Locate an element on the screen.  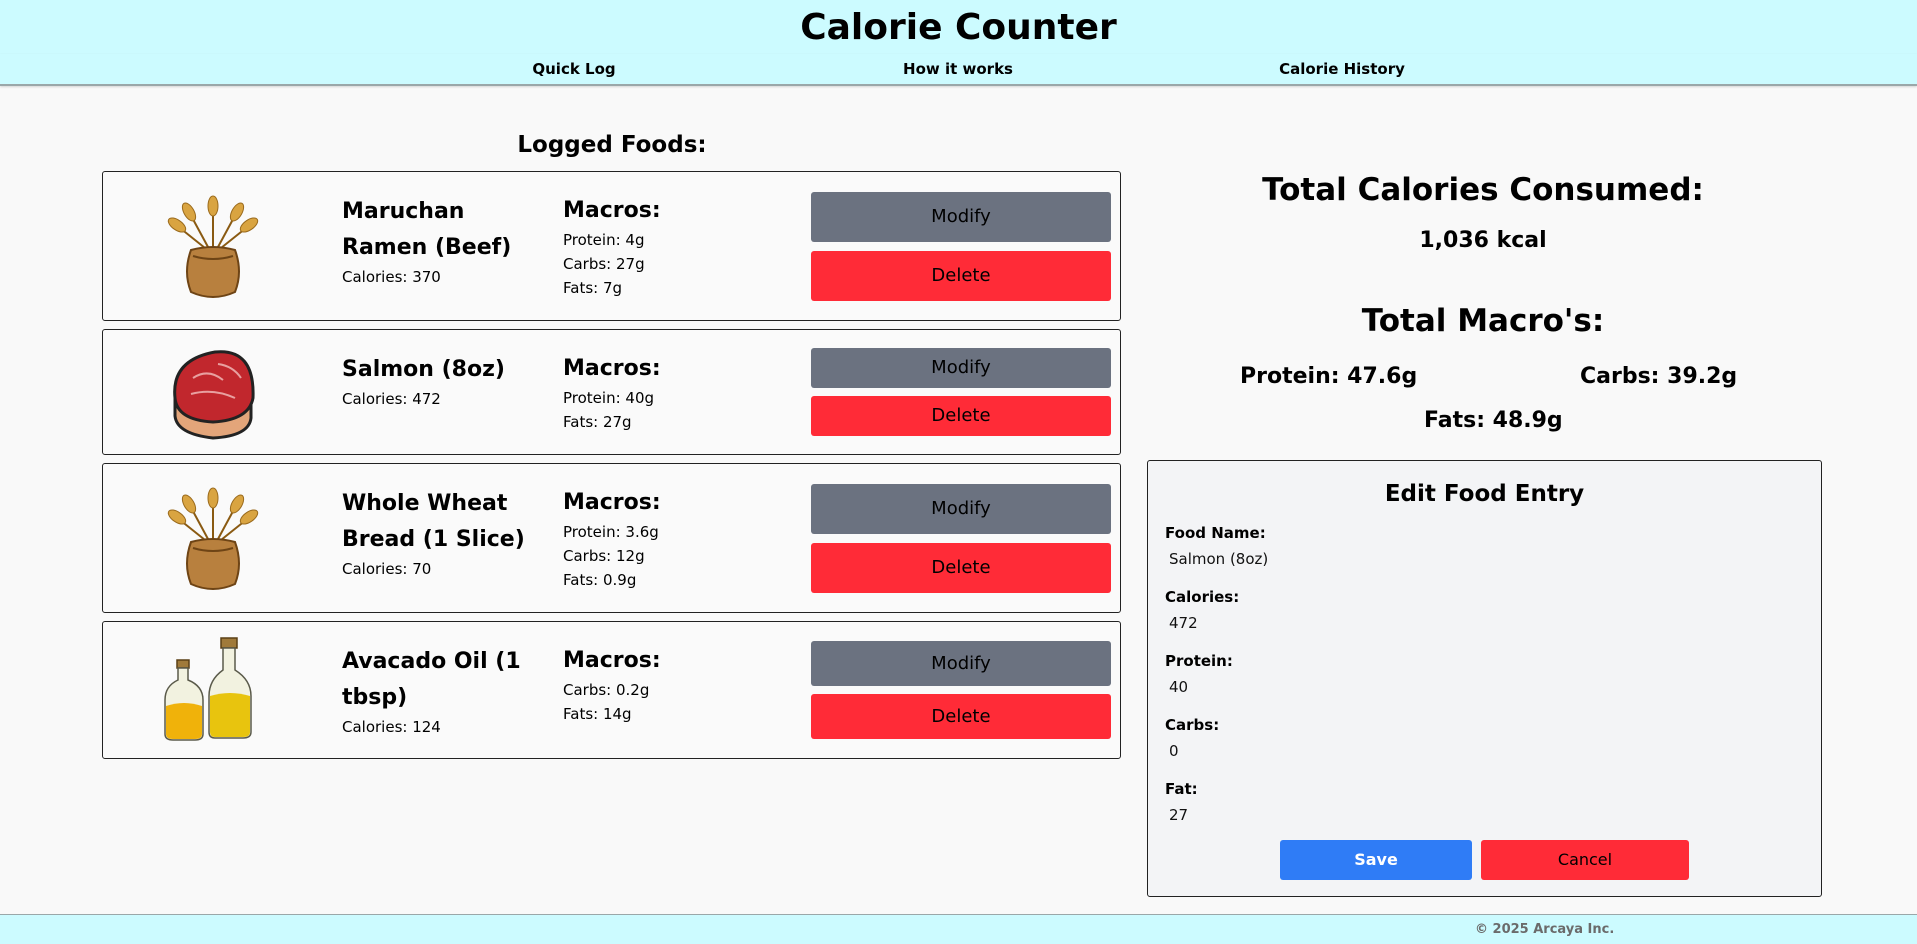
nav-bar: Quick Log How it works Calorie History is located at coordinates (958, 70).